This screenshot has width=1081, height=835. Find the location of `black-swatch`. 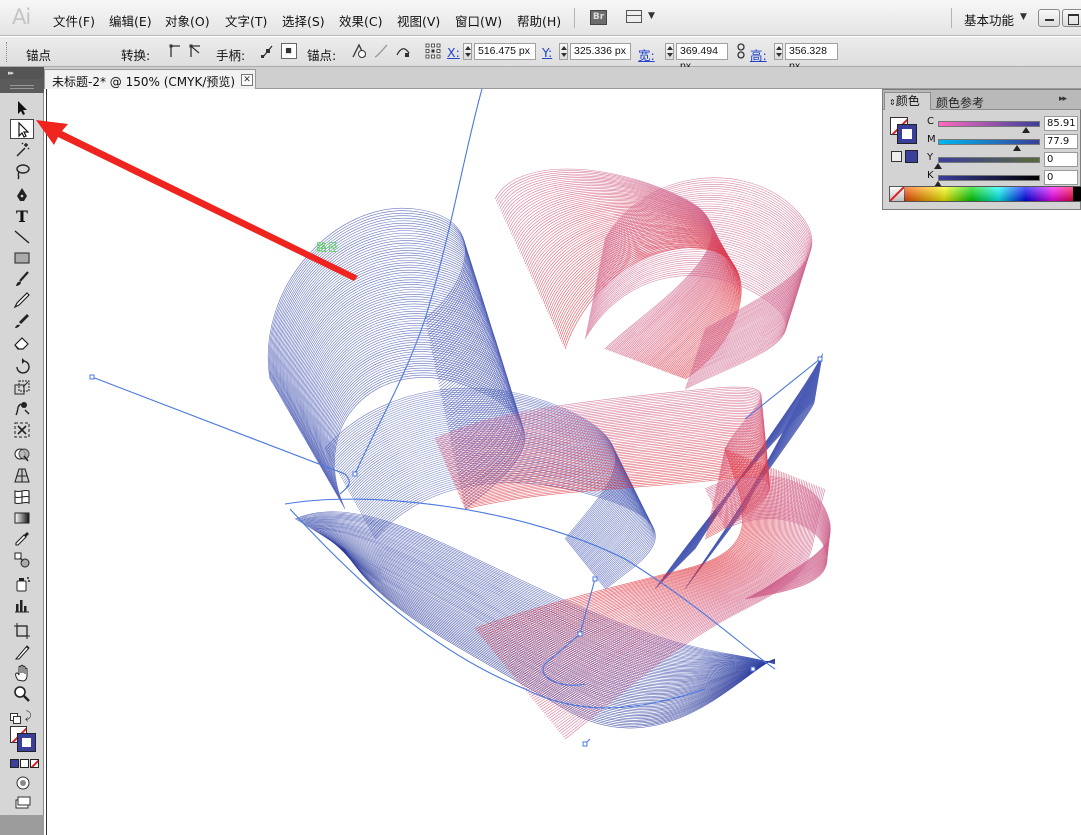

black-swatch is located at coordinates (1077, 194).